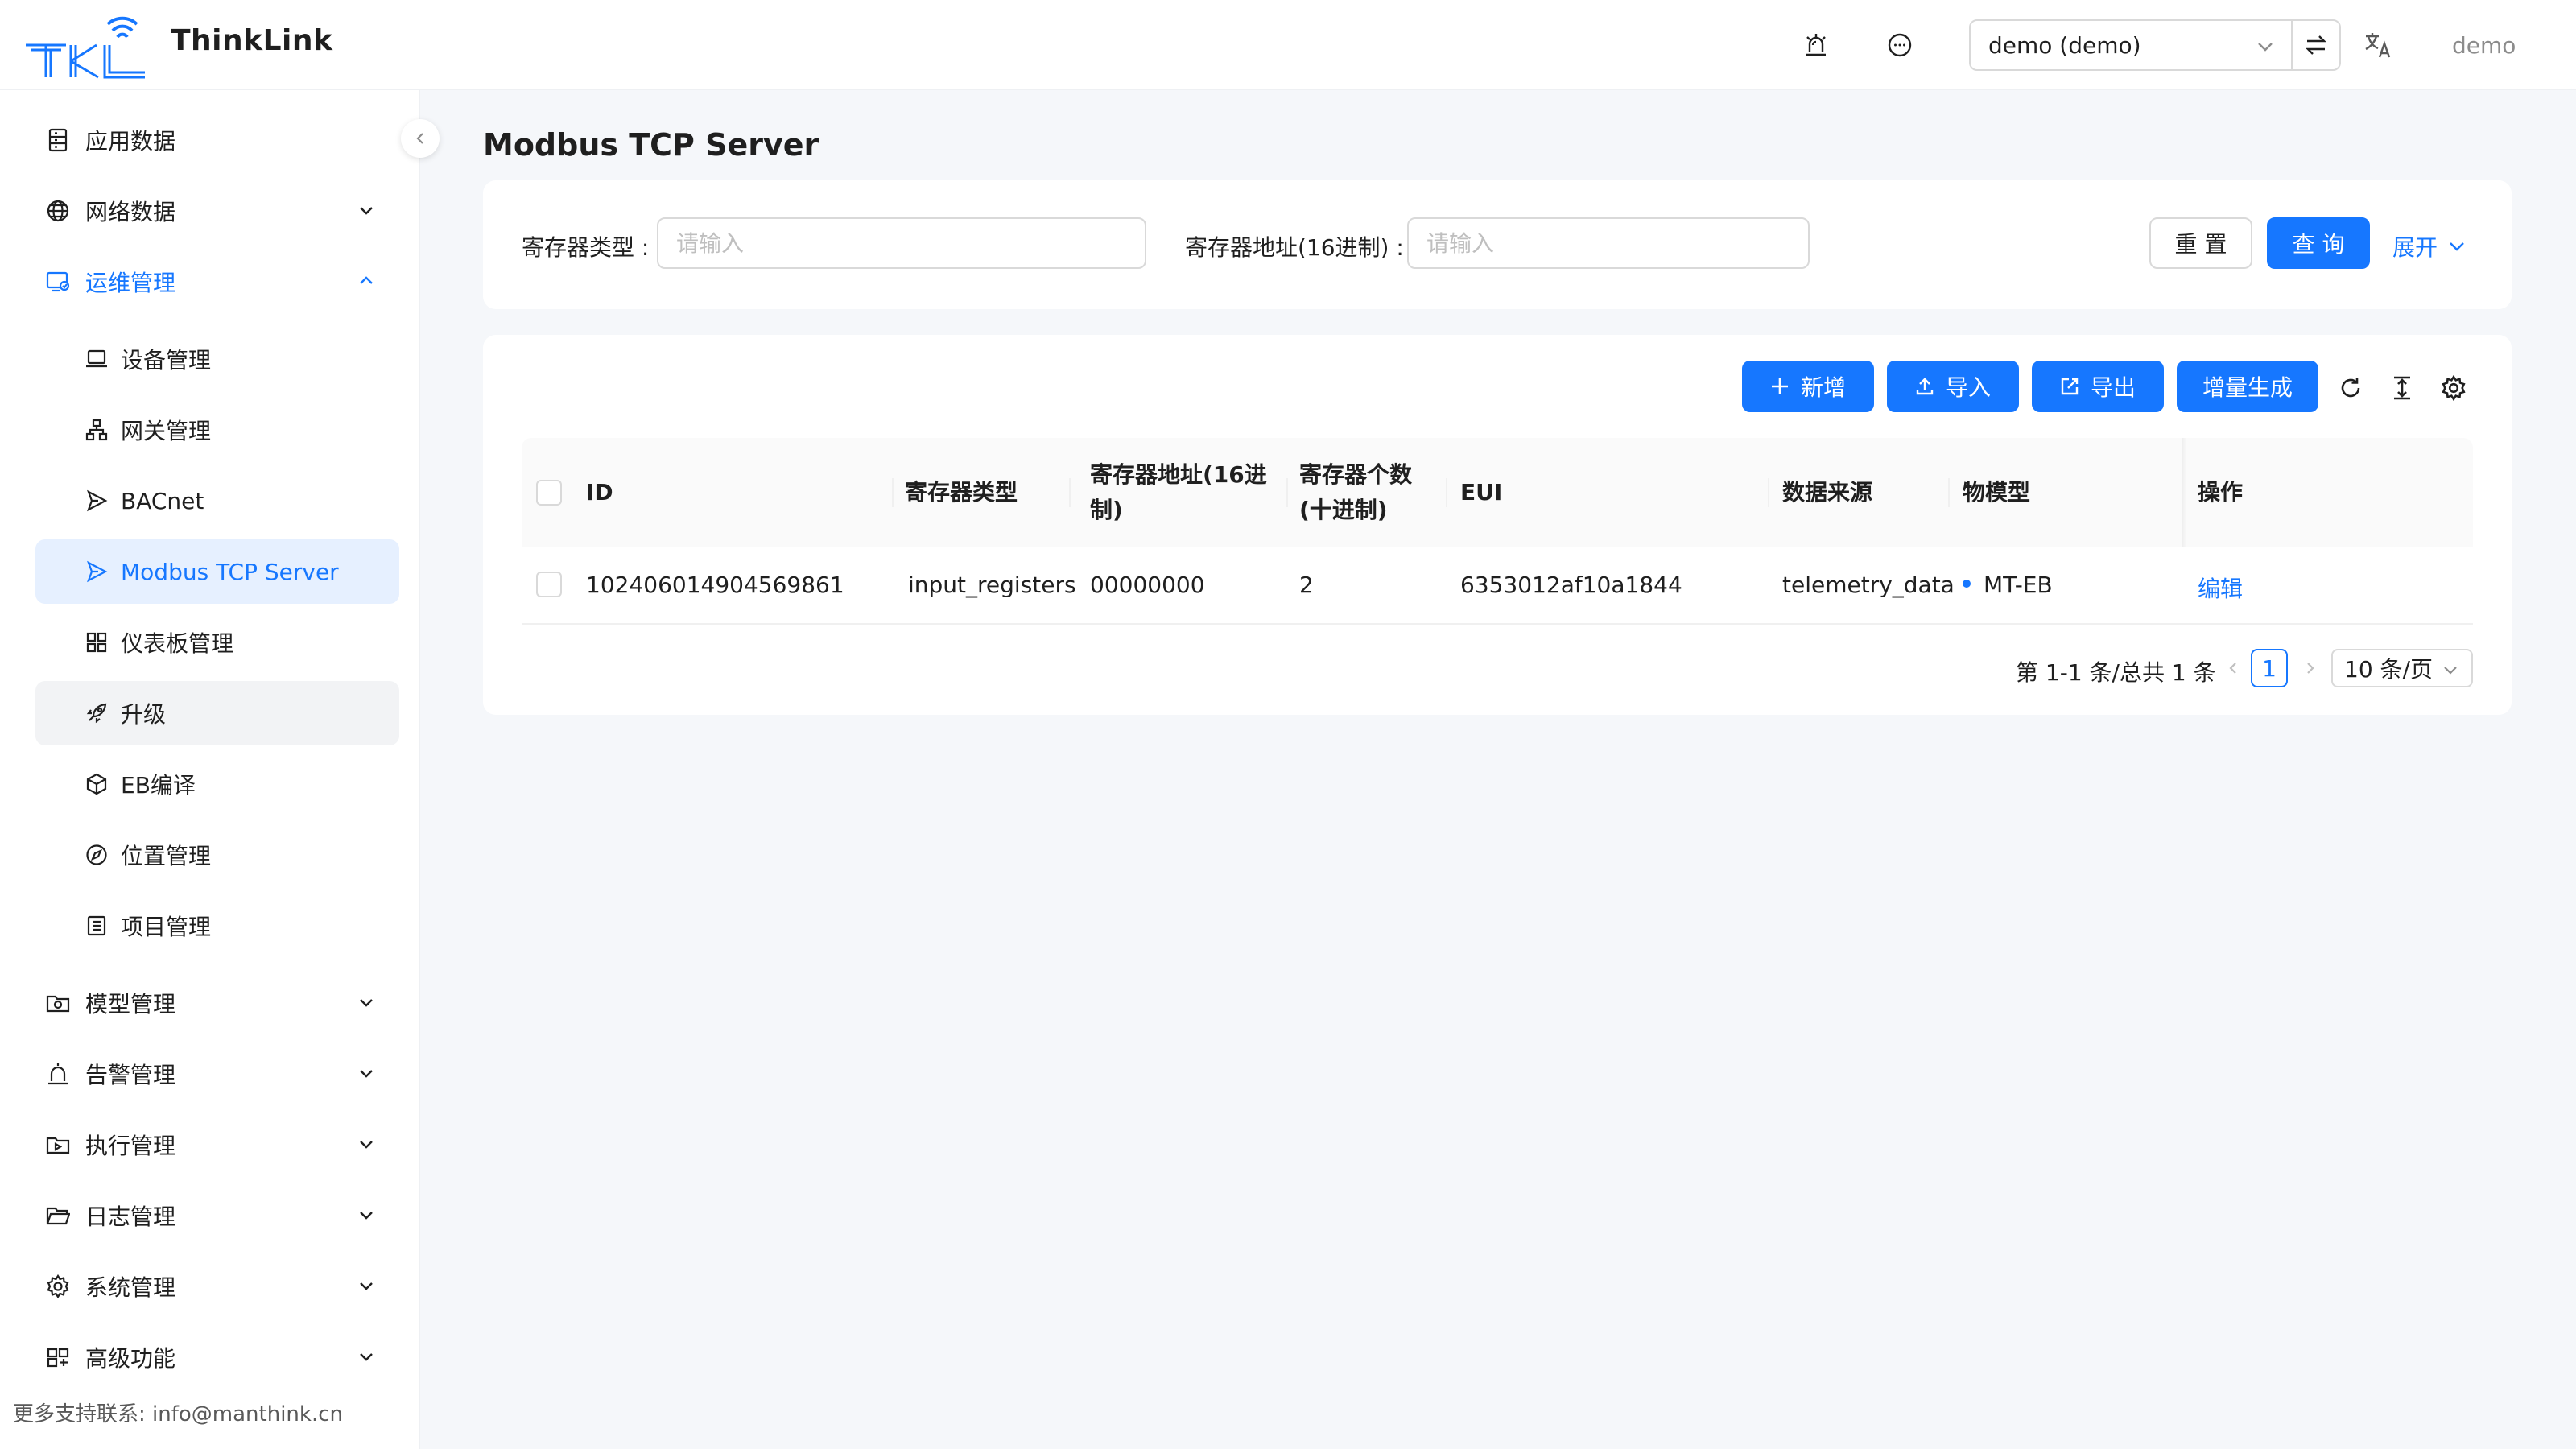  What do you see at coordinates (217, 1074) in the screenshot?
I see `menu-item-alarm-management: 告警管理` at bounding box center [217, 1074].